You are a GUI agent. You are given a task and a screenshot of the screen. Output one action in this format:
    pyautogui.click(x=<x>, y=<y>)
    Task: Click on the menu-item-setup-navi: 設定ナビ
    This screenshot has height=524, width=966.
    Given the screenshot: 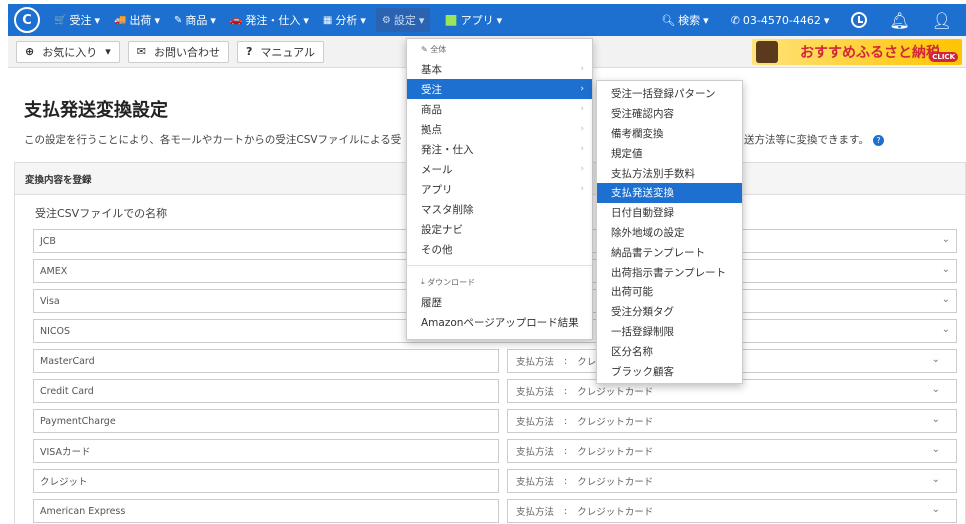 What is the action you would take?
    pyautogui.click(x=499, y=229)
    